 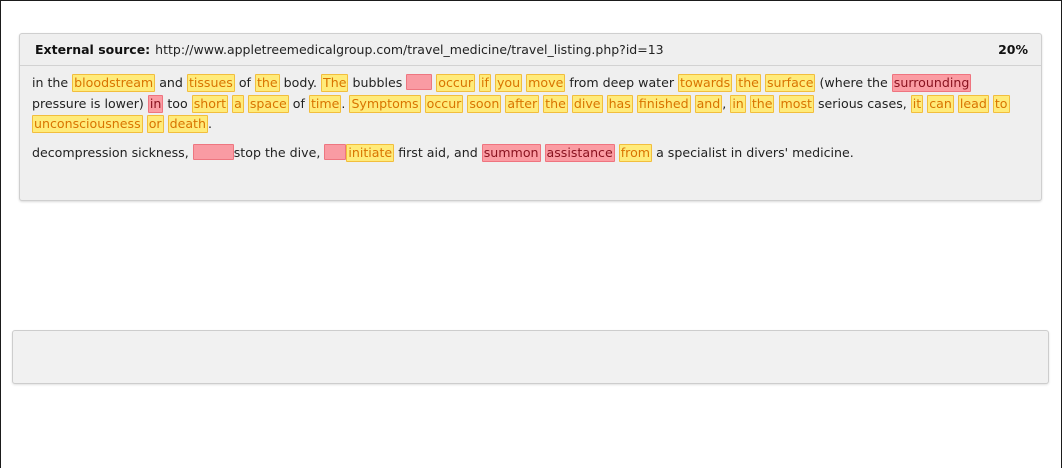 I want to click on matched-word: death, so click(x=187, y=124).